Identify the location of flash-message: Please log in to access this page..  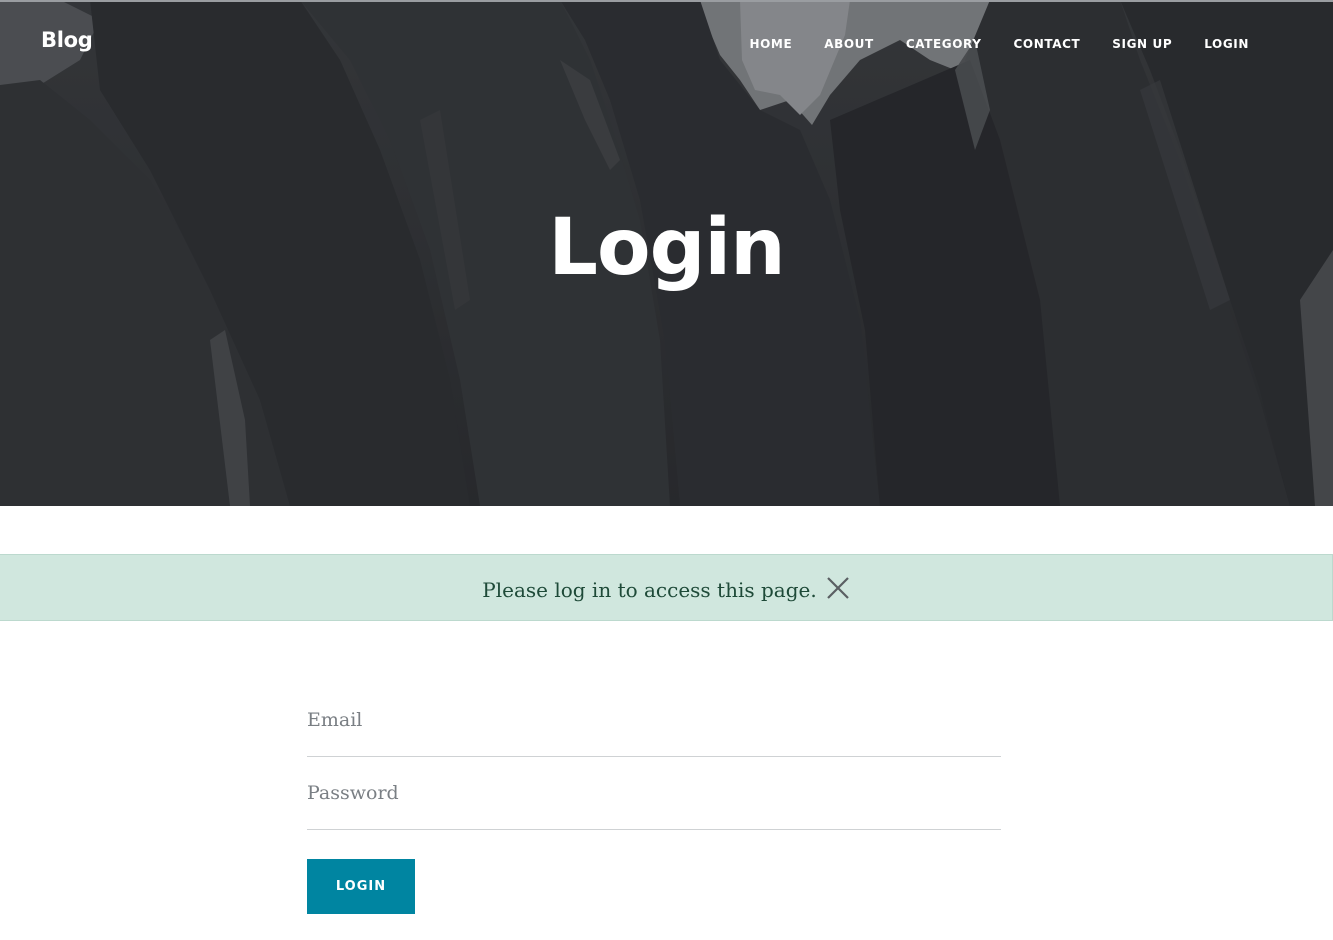
(666, 587).